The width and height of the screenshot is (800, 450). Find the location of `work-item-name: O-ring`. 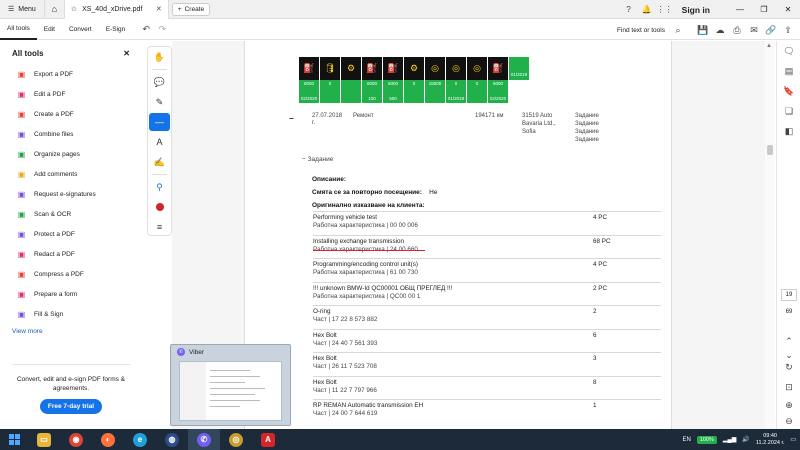

work-item-name: O-ring is located at coordinates (322, 311).